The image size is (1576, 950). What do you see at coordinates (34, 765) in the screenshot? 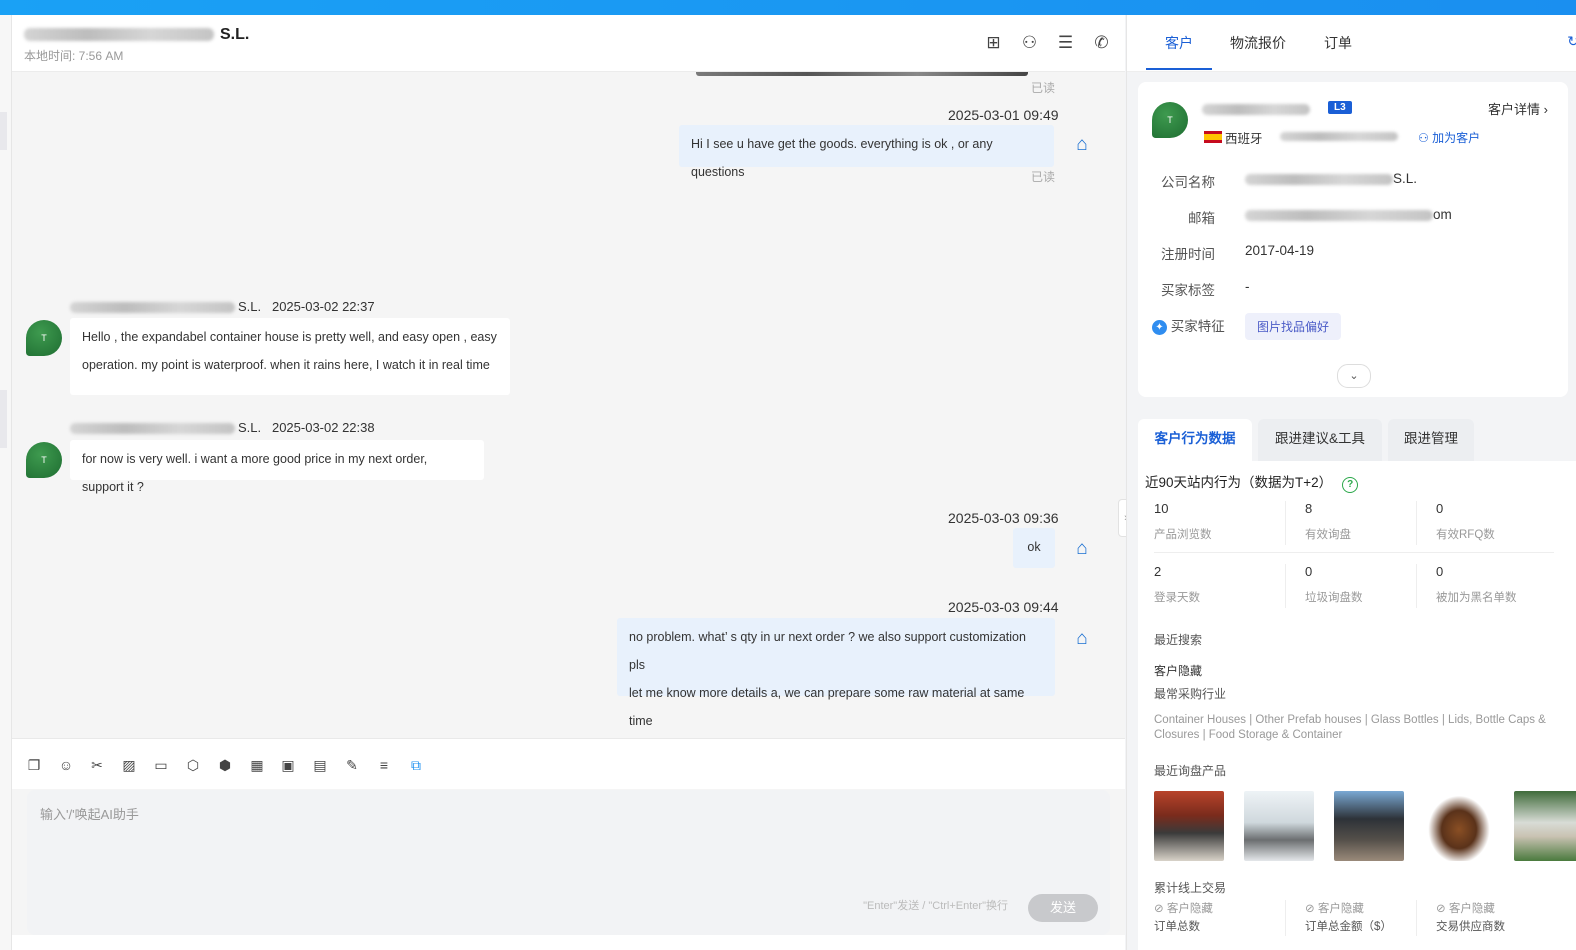
I see `copy-icon: ❐` at bounding box center [34, 765].